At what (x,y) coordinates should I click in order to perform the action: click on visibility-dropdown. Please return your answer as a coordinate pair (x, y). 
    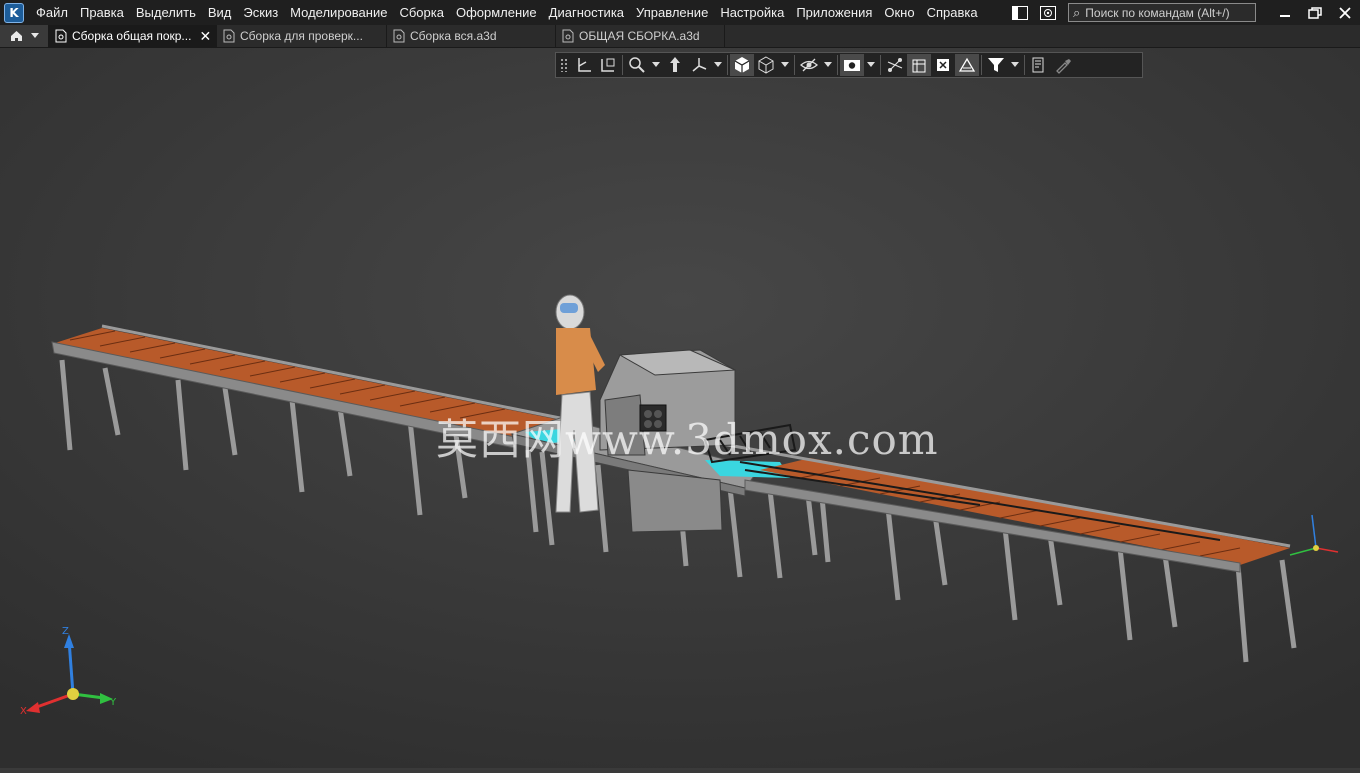
    Looking at the image, I should click on (828, 65).